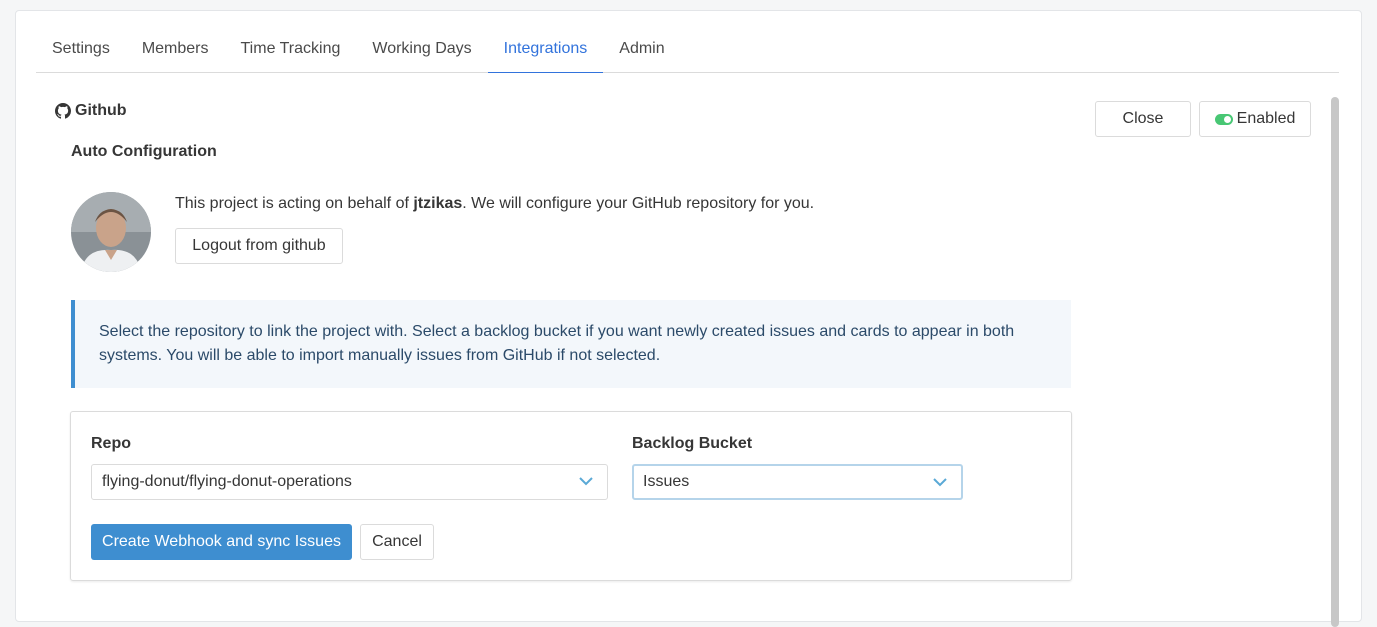  I want to click on tab-label: Members, so click(175, 48).